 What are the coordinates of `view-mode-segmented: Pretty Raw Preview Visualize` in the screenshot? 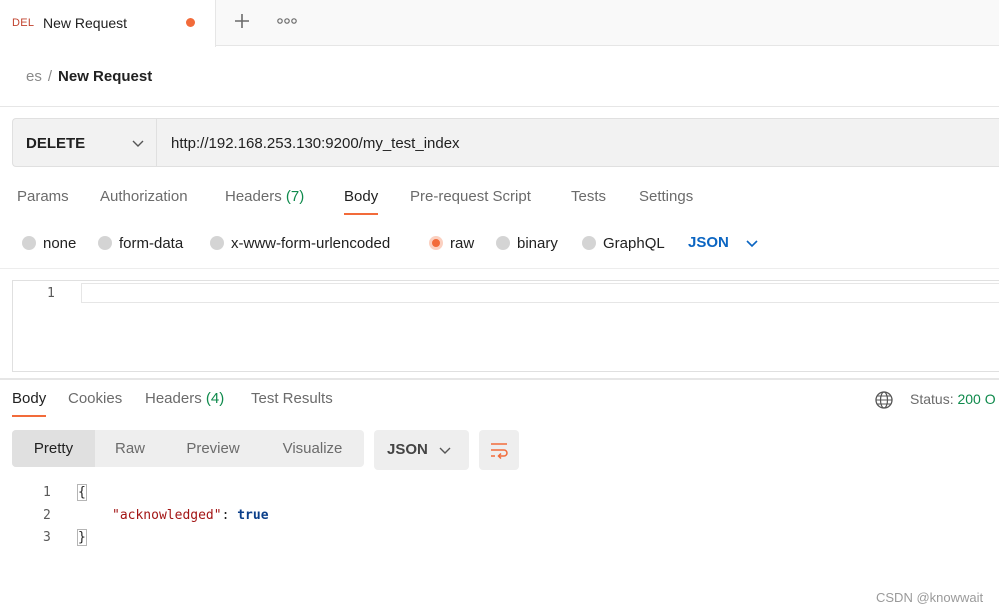 It's located at (188, 448).